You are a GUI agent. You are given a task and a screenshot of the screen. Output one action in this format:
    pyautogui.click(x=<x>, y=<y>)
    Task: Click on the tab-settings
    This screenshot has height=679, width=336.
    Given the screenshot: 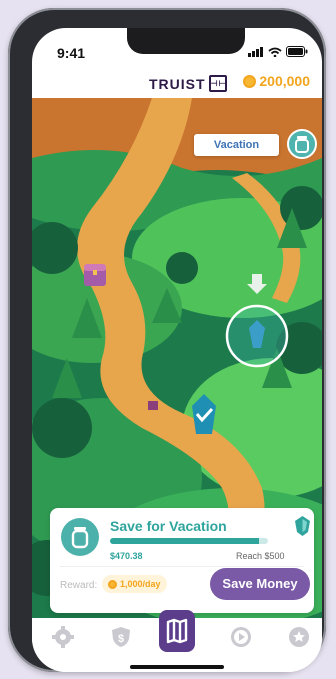 What is the action you would take?
    pyautogui.click(x=63, y=637)
    